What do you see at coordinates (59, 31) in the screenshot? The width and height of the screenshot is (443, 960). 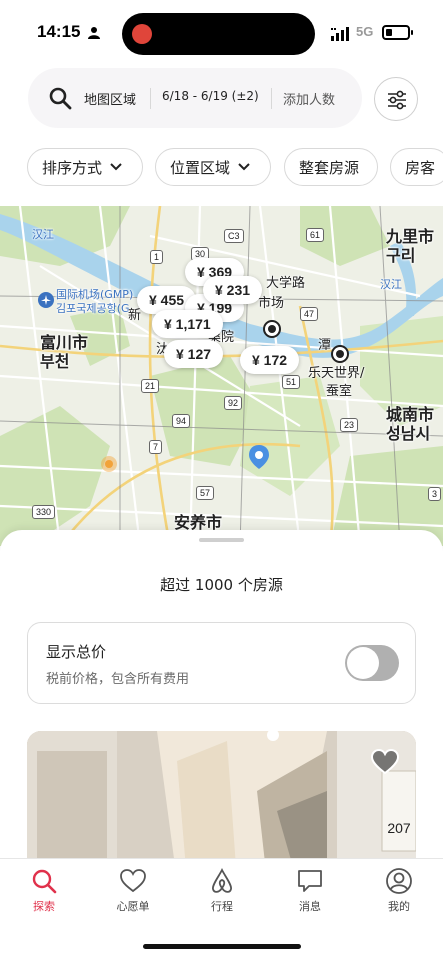 I see `status-time: 14:15` at bounding box center [59, 31].